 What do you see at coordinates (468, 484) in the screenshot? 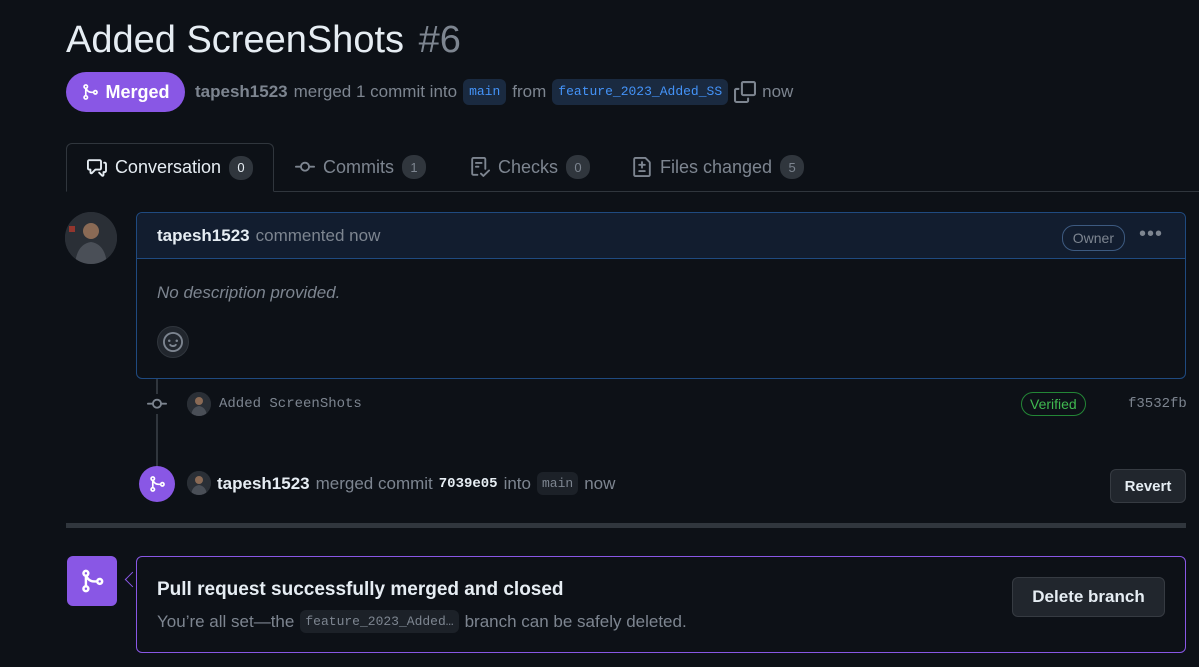
I see `merge-commit-sha-link: 7039e05` at bounding box center [468, 484].